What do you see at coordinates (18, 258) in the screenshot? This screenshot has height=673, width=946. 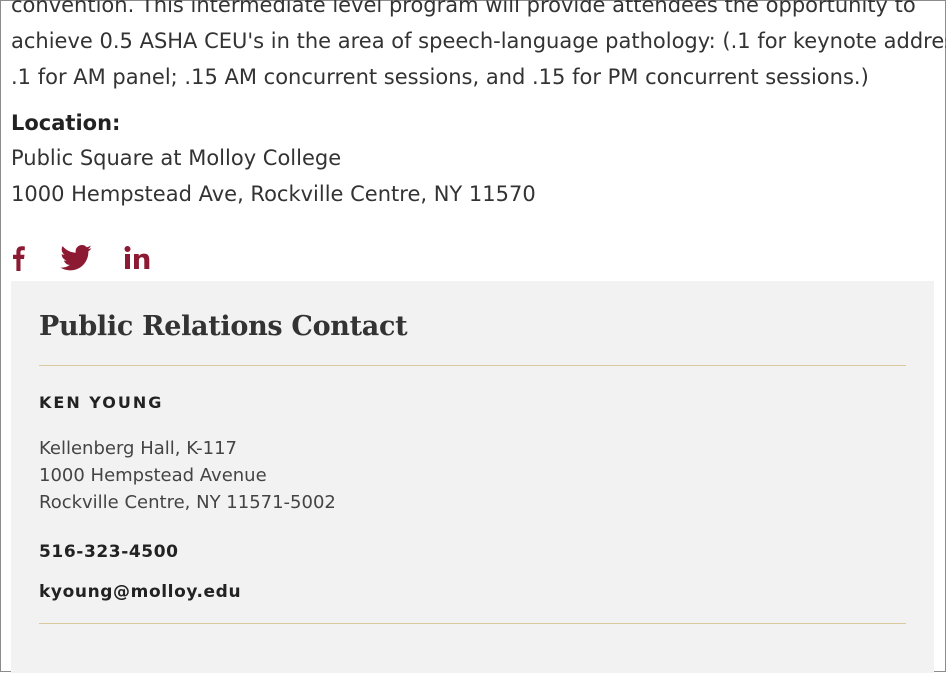 I see `facebook-icon` at bounding box center [18, 258].